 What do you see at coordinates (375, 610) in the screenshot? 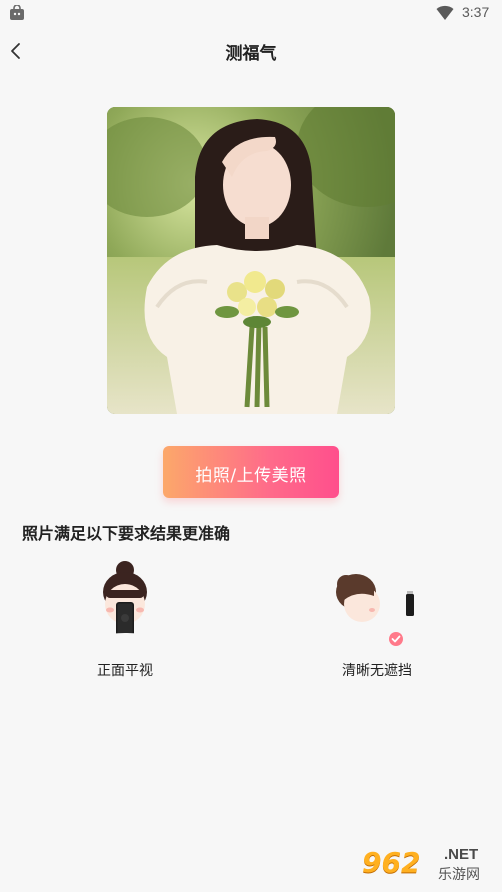
I see `clear-face-illustration` at bounding box center [375, 610].